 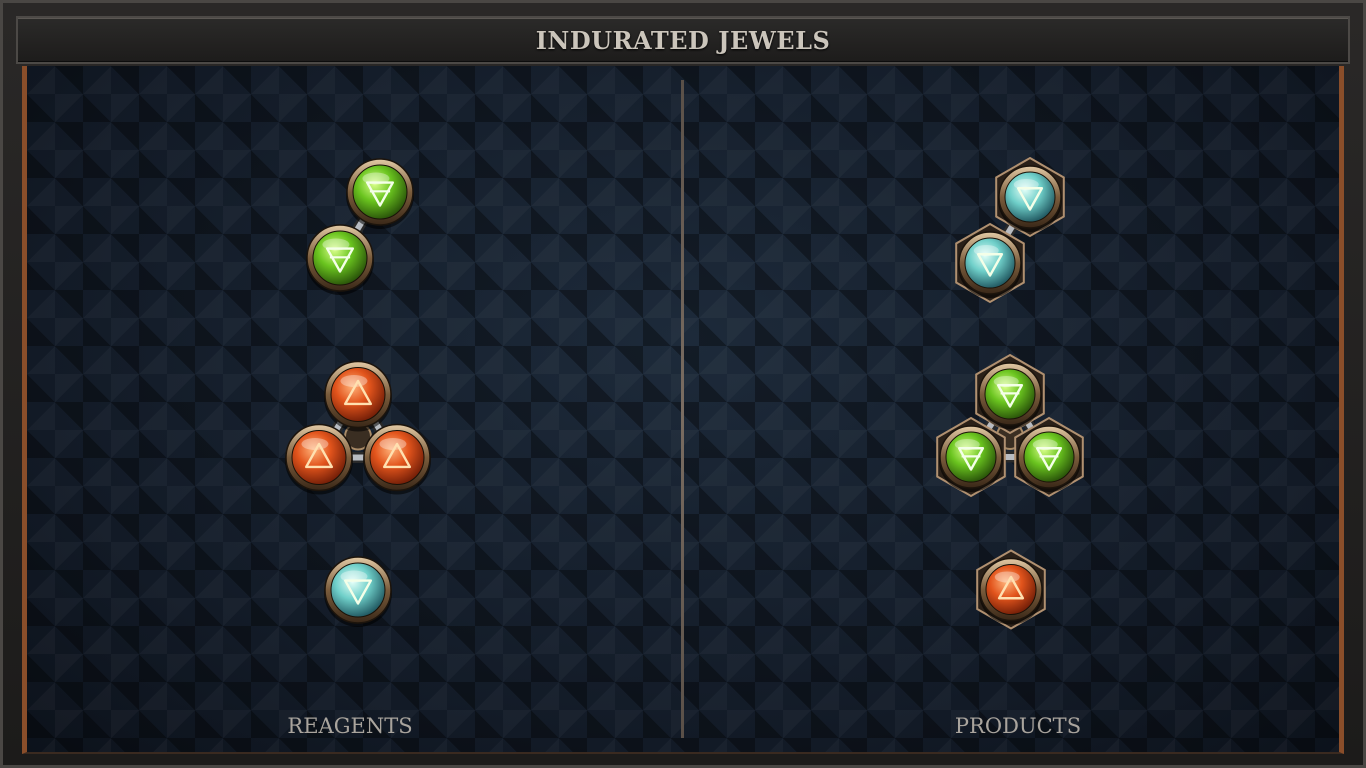 I want to click on product-red-jewel, so click(x=1011, y=589).